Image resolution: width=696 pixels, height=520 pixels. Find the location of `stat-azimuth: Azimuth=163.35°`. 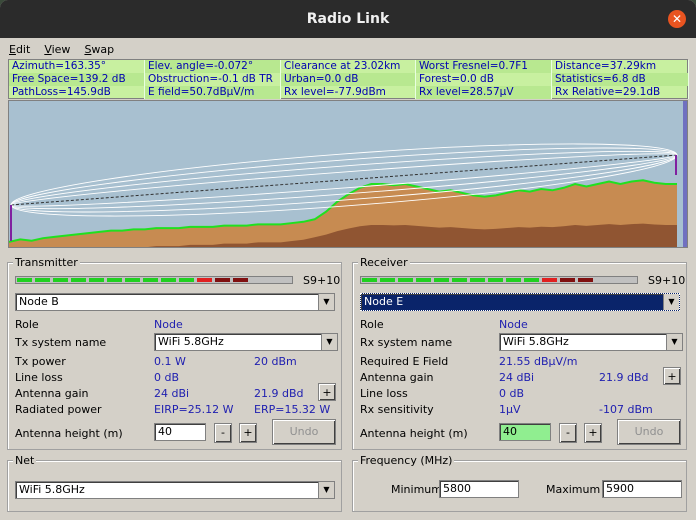

stat-azimuth: Azimuth=163.35° is located at coordinates (77, 66).